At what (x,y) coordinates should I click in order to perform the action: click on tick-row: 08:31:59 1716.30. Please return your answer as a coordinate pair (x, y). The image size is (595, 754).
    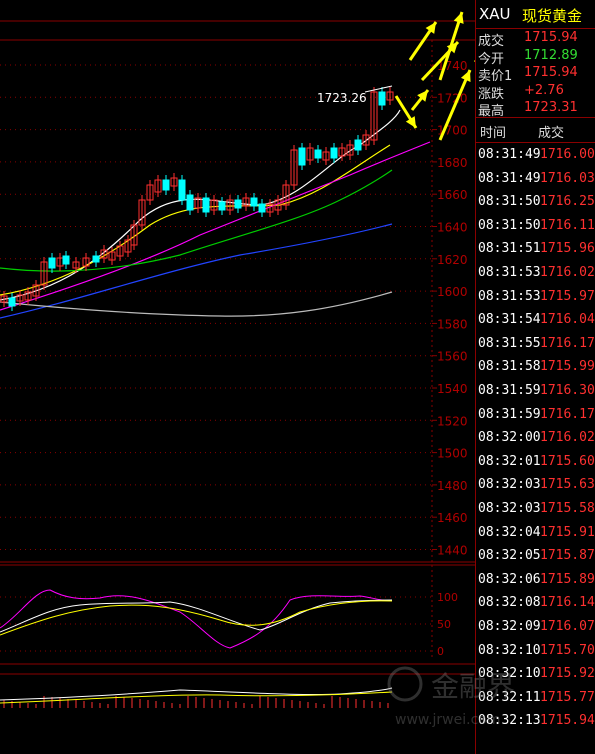
    Looking at the image, I should click on (535, 392).